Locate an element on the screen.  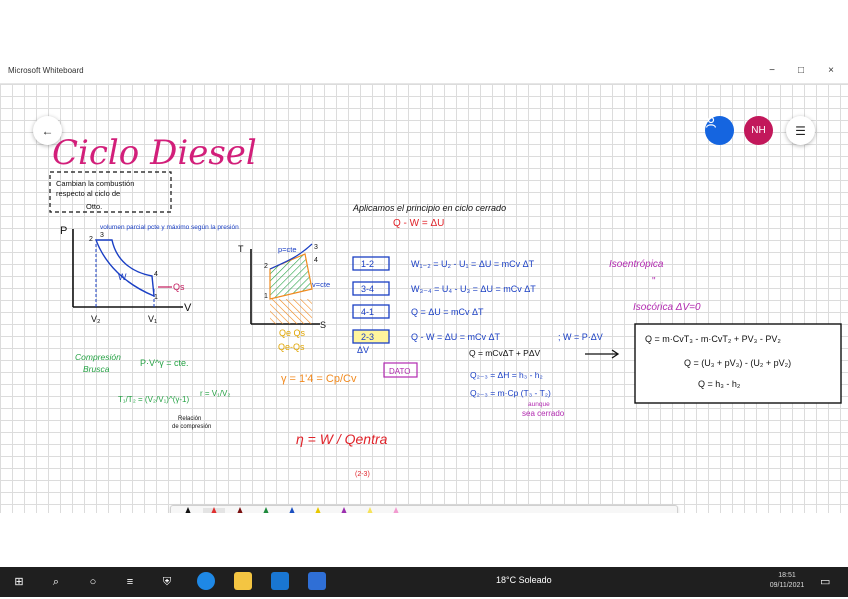
step-note-4: ; W = P·ΔV is located at coordinates (580, 337).